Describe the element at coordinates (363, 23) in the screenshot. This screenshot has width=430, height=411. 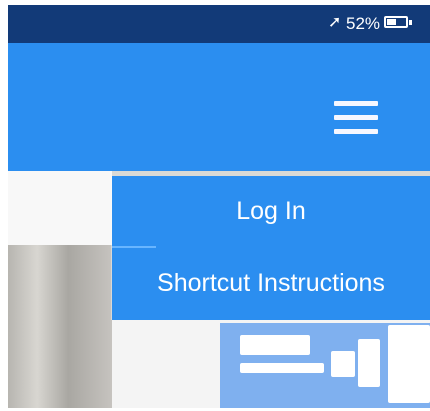
I see `battery-percentage: 52%` at that location.